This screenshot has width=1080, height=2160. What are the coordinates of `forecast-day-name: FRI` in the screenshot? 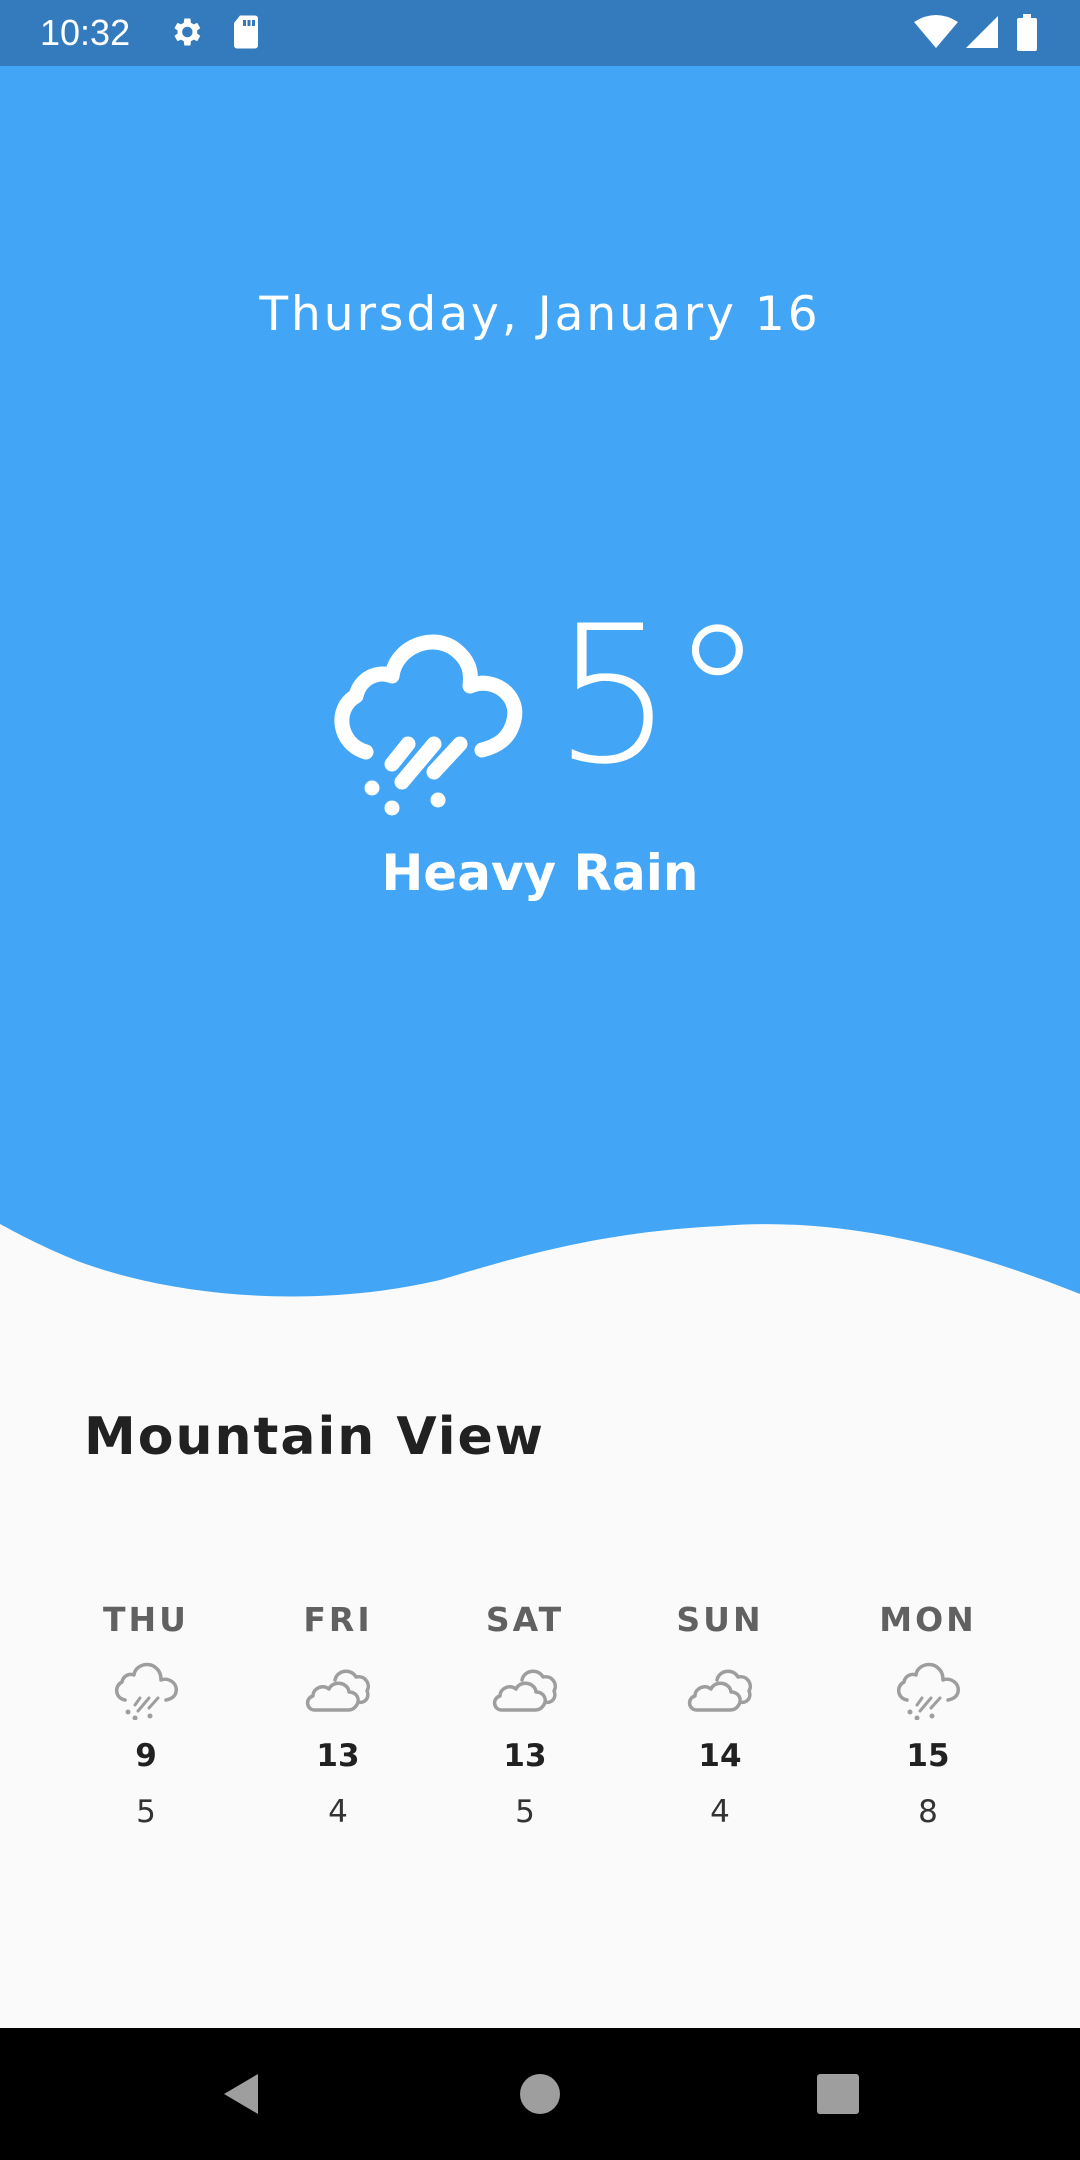 It's located at (338, 1619).